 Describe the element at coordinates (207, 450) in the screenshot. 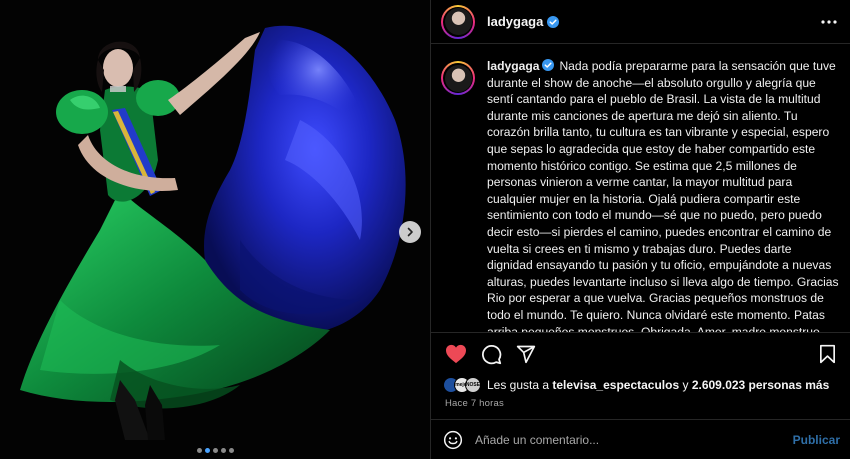

I see `carousel-dot-active` at that location.